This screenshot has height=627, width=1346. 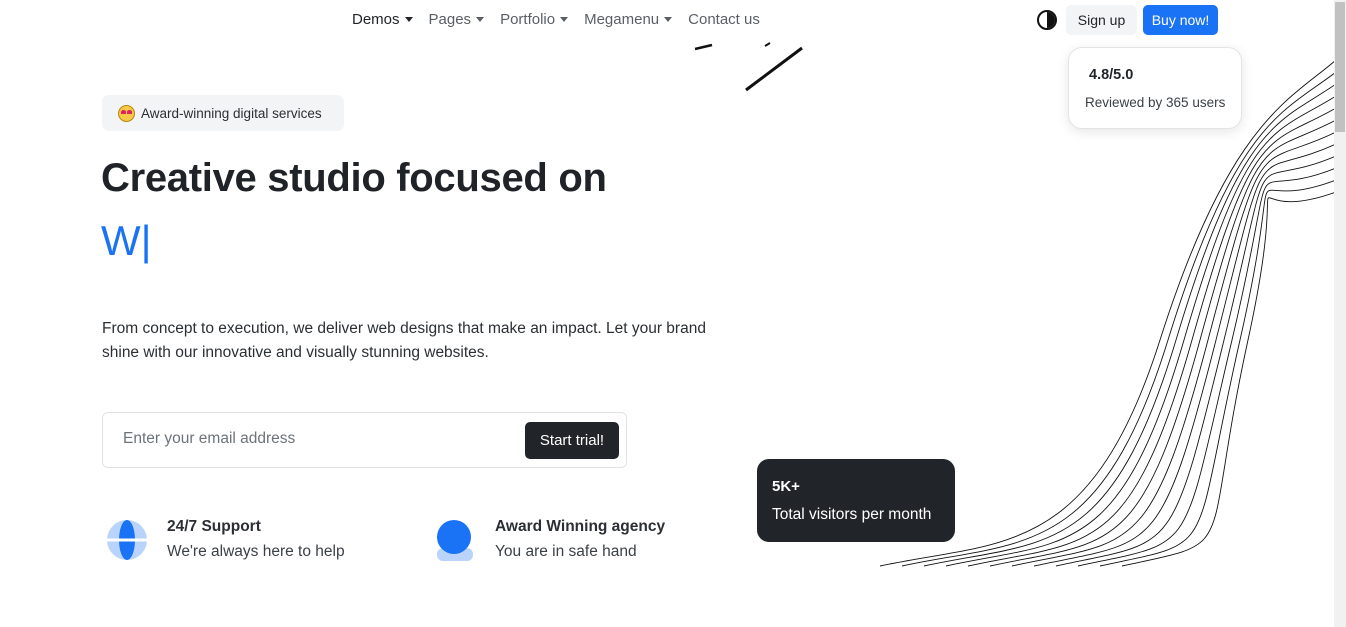 I want to click on email-input, so click(x=313, y=439).